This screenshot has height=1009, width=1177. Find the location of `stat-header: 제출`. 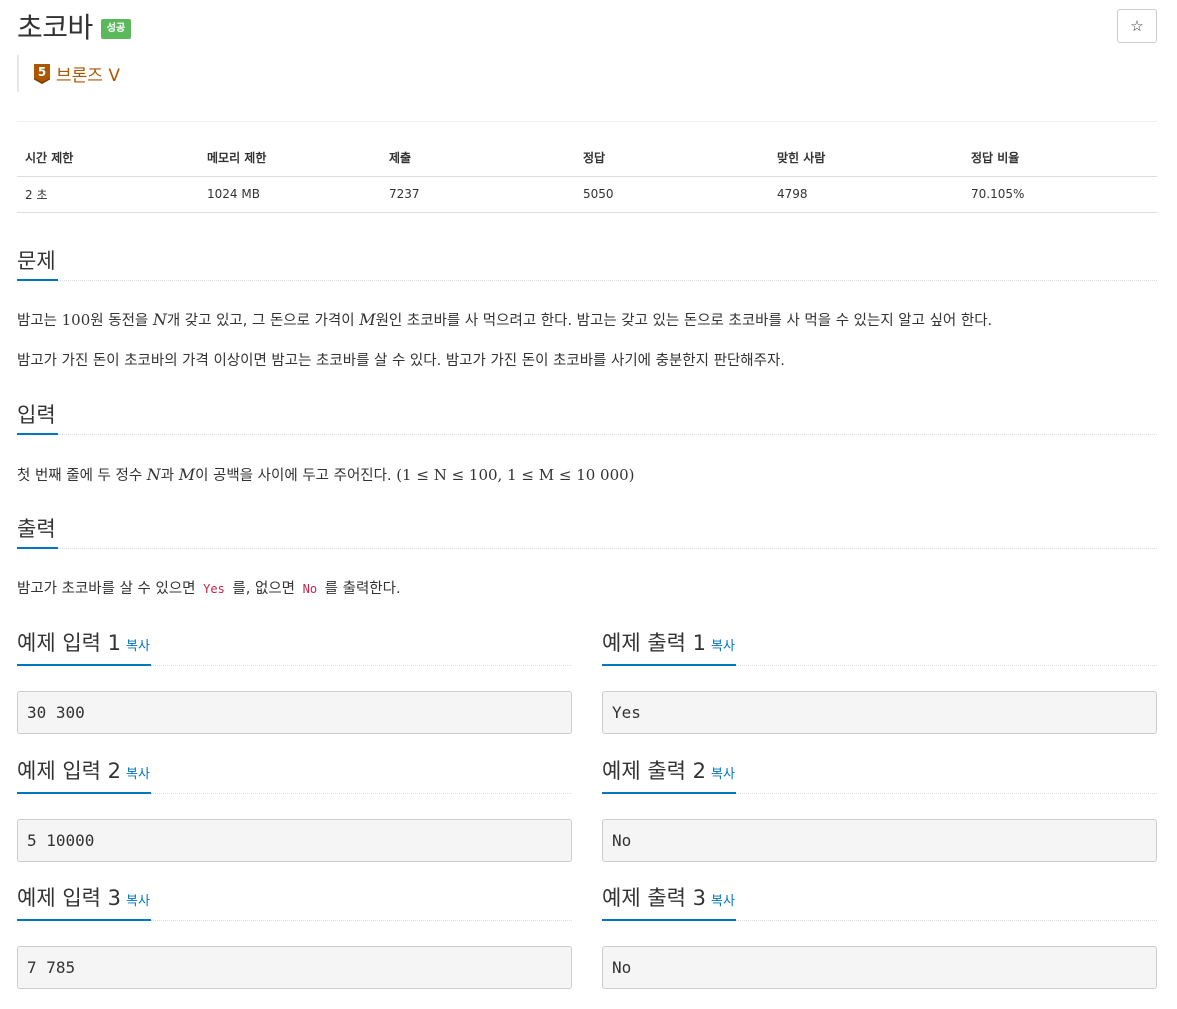

stat-header: 제출 is located at coordinates (478, 158).